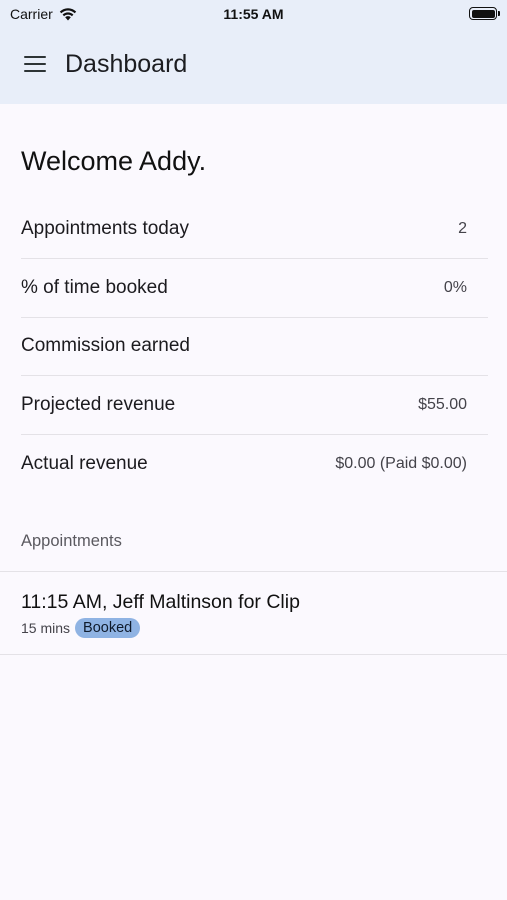 The height and width of the screenshot is (900, 507). I want to click on status-time: 11:55 AM, so click(253, 14).